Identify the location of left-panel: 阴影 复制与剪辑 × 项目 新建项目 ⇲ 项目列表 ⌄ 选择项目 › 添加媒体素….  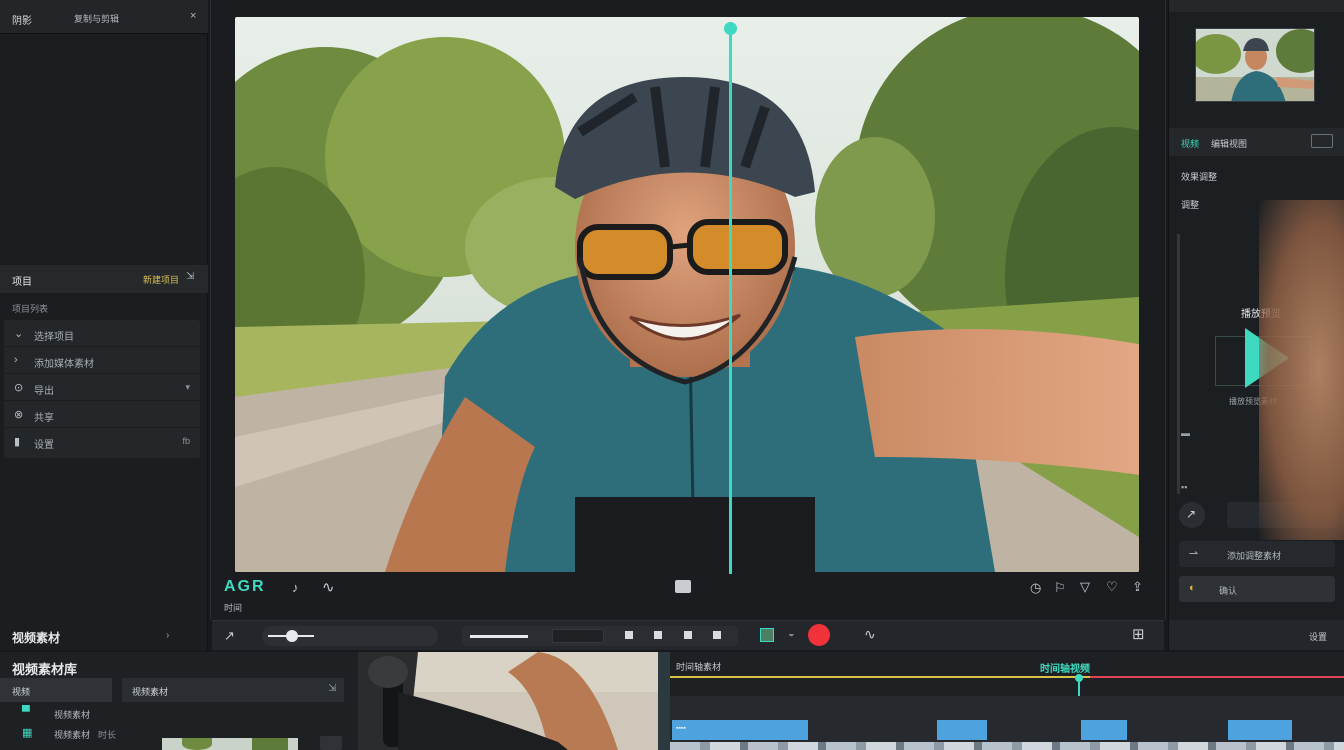
(104, 325).